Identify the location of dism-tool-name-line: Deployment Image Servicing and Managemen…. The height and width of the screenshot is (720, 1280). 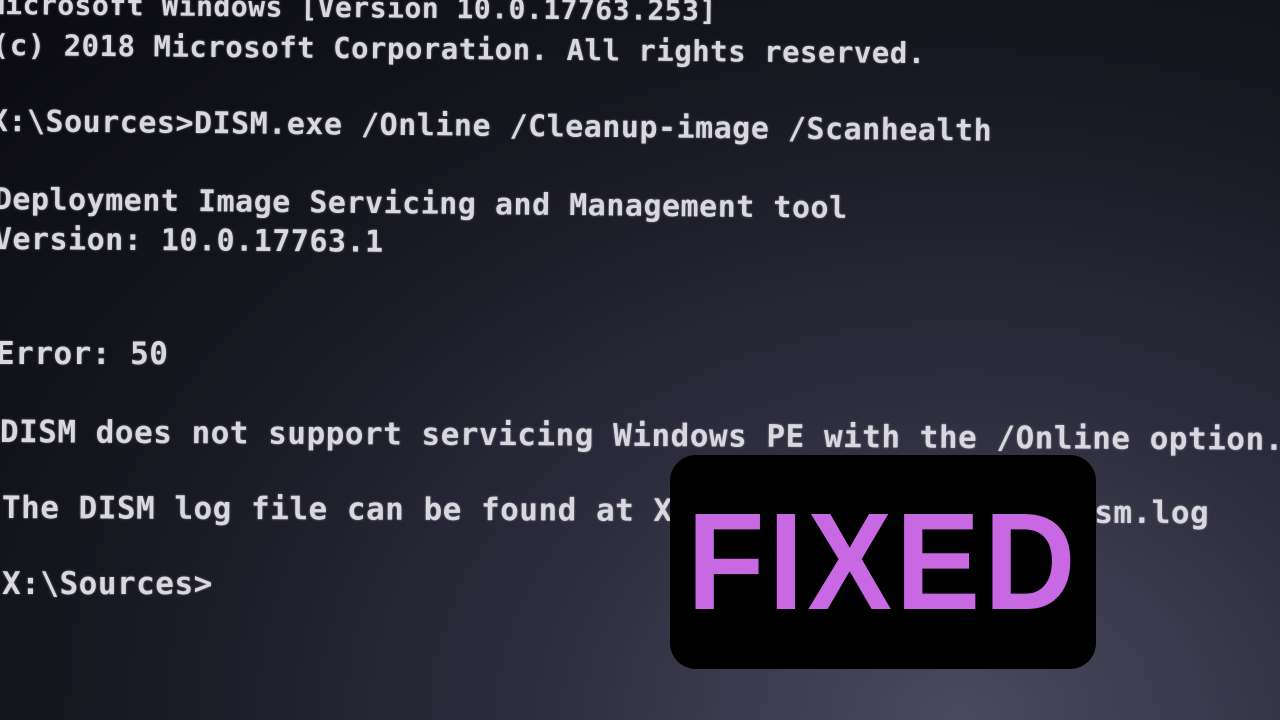
(424, 204).